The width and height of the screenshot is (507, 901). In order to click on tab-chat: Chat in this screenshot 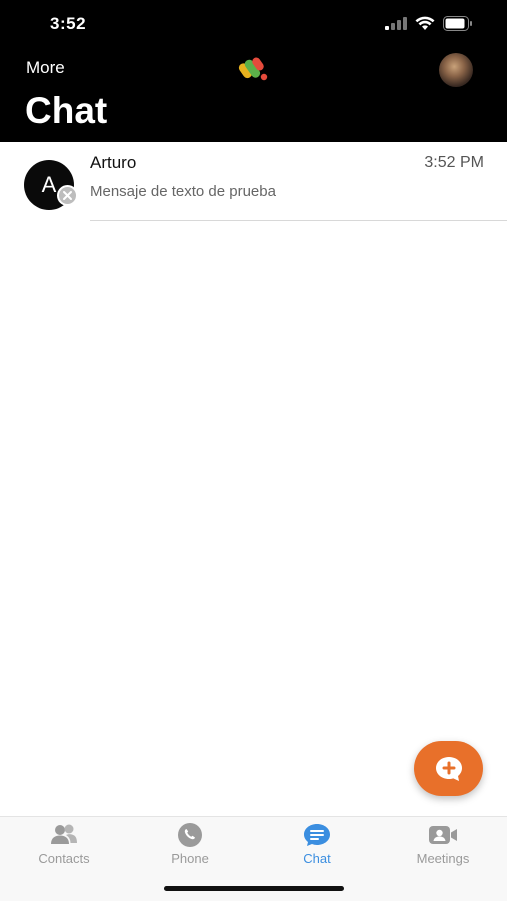, I will do `click(317, 847)`.